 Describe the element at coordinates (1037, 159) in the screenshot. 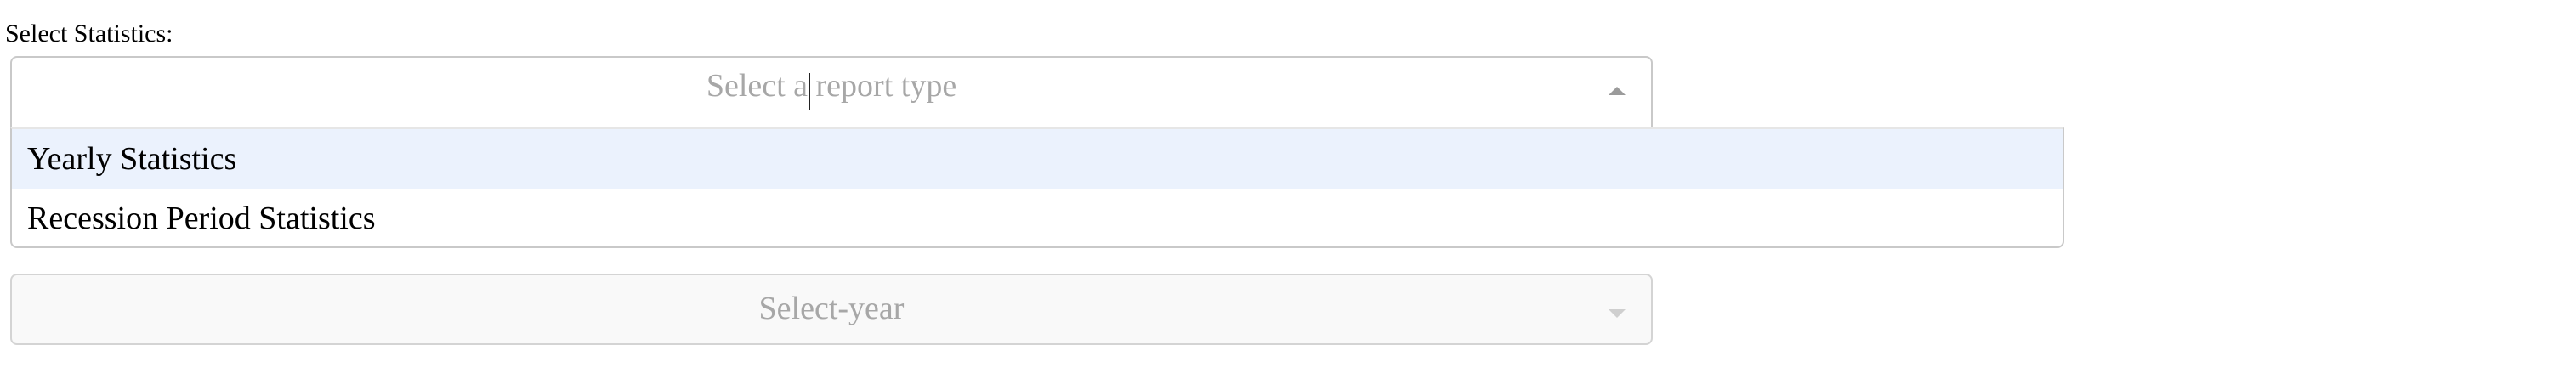

I see `option-yearly-statistics: Yearly Statistics` at that location.